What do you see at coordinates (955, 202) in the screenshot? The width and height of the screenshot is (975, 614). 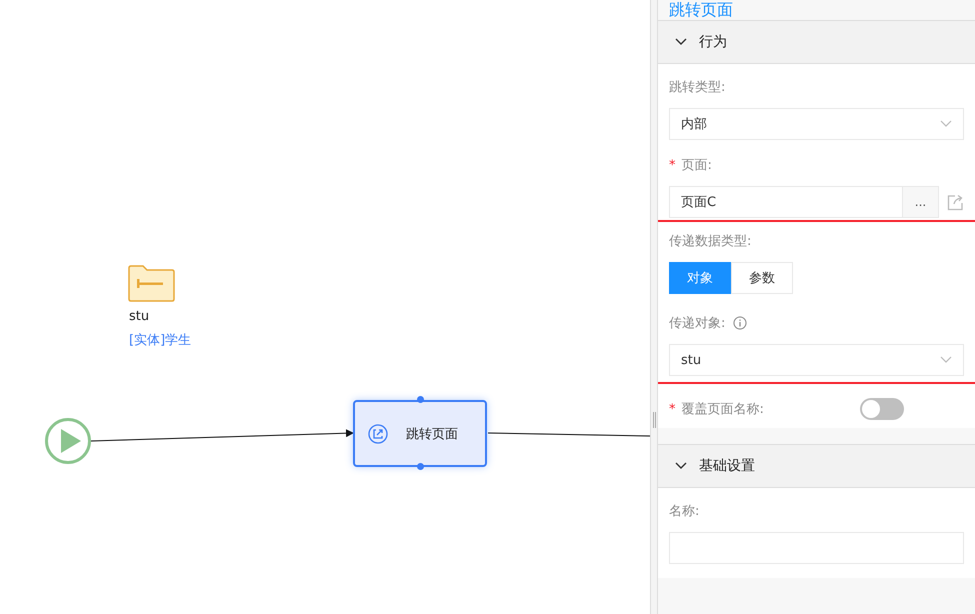 I see `external-link-icon` at bounding box center [955, 202].